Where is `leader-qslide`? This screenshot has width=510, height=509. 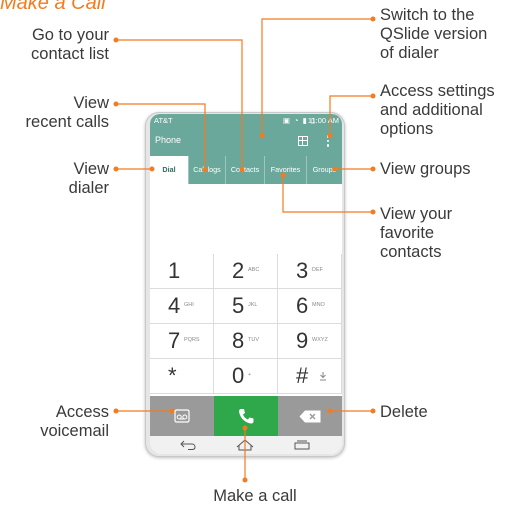 leader-qslide is located at coordinates (317, 77).